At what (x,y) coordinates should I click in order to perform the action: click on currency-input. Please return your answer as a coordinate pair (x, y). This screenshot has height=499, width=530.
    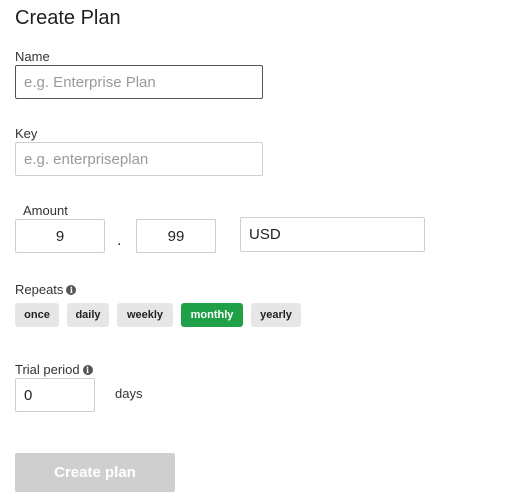
    Looking at the image, I should click on (332, 234).